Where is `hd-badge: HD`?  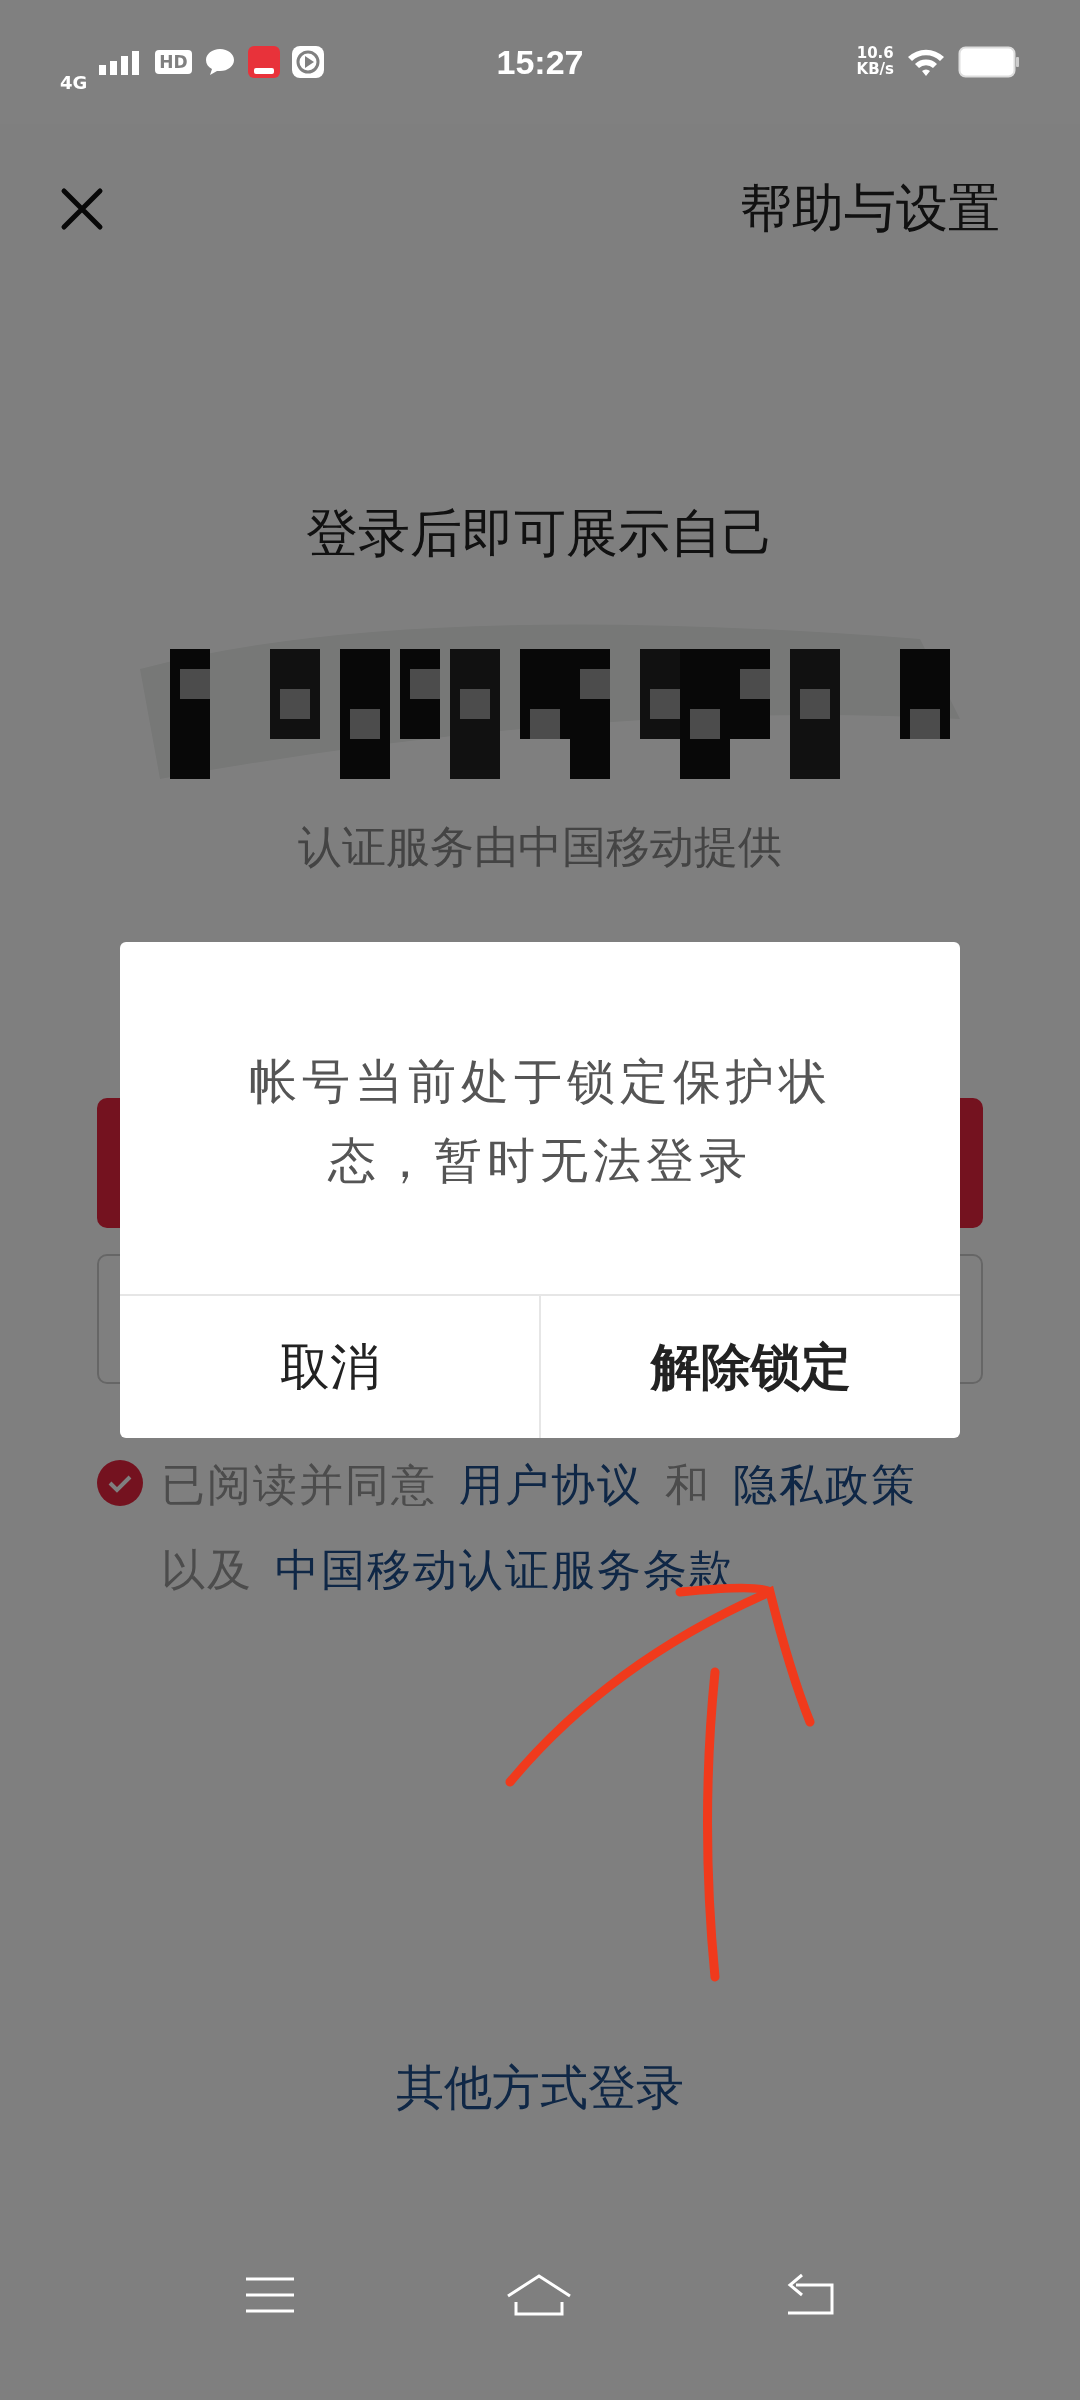
hd-badge: HD is located at coordinates (173, 62).